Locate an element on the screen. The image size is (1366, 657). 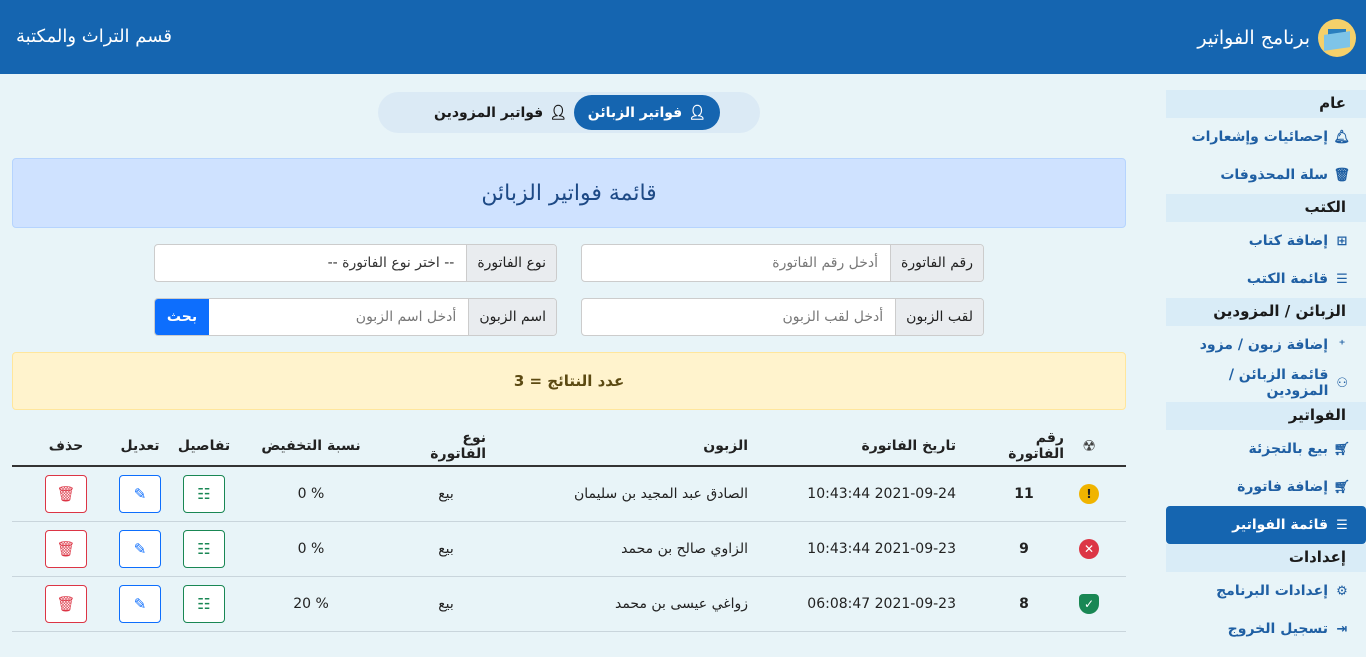
supplier-person-icon: 👤︎ is located at coordinates (558, 112).